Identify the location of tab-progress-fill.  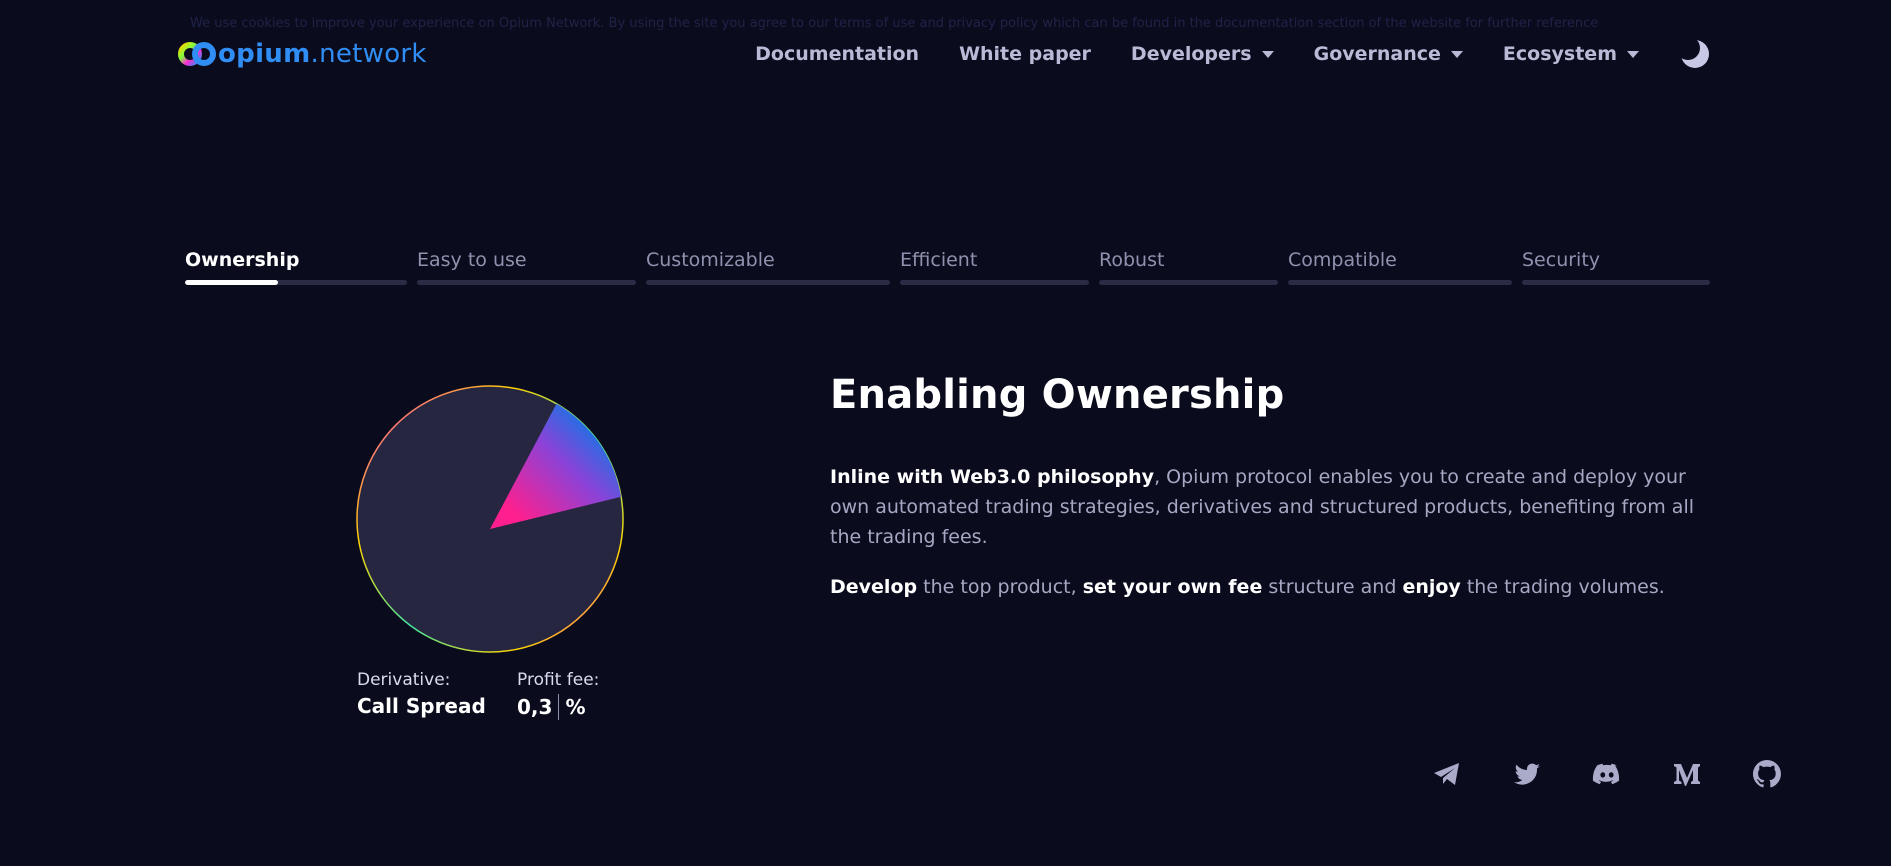
(232, 282).